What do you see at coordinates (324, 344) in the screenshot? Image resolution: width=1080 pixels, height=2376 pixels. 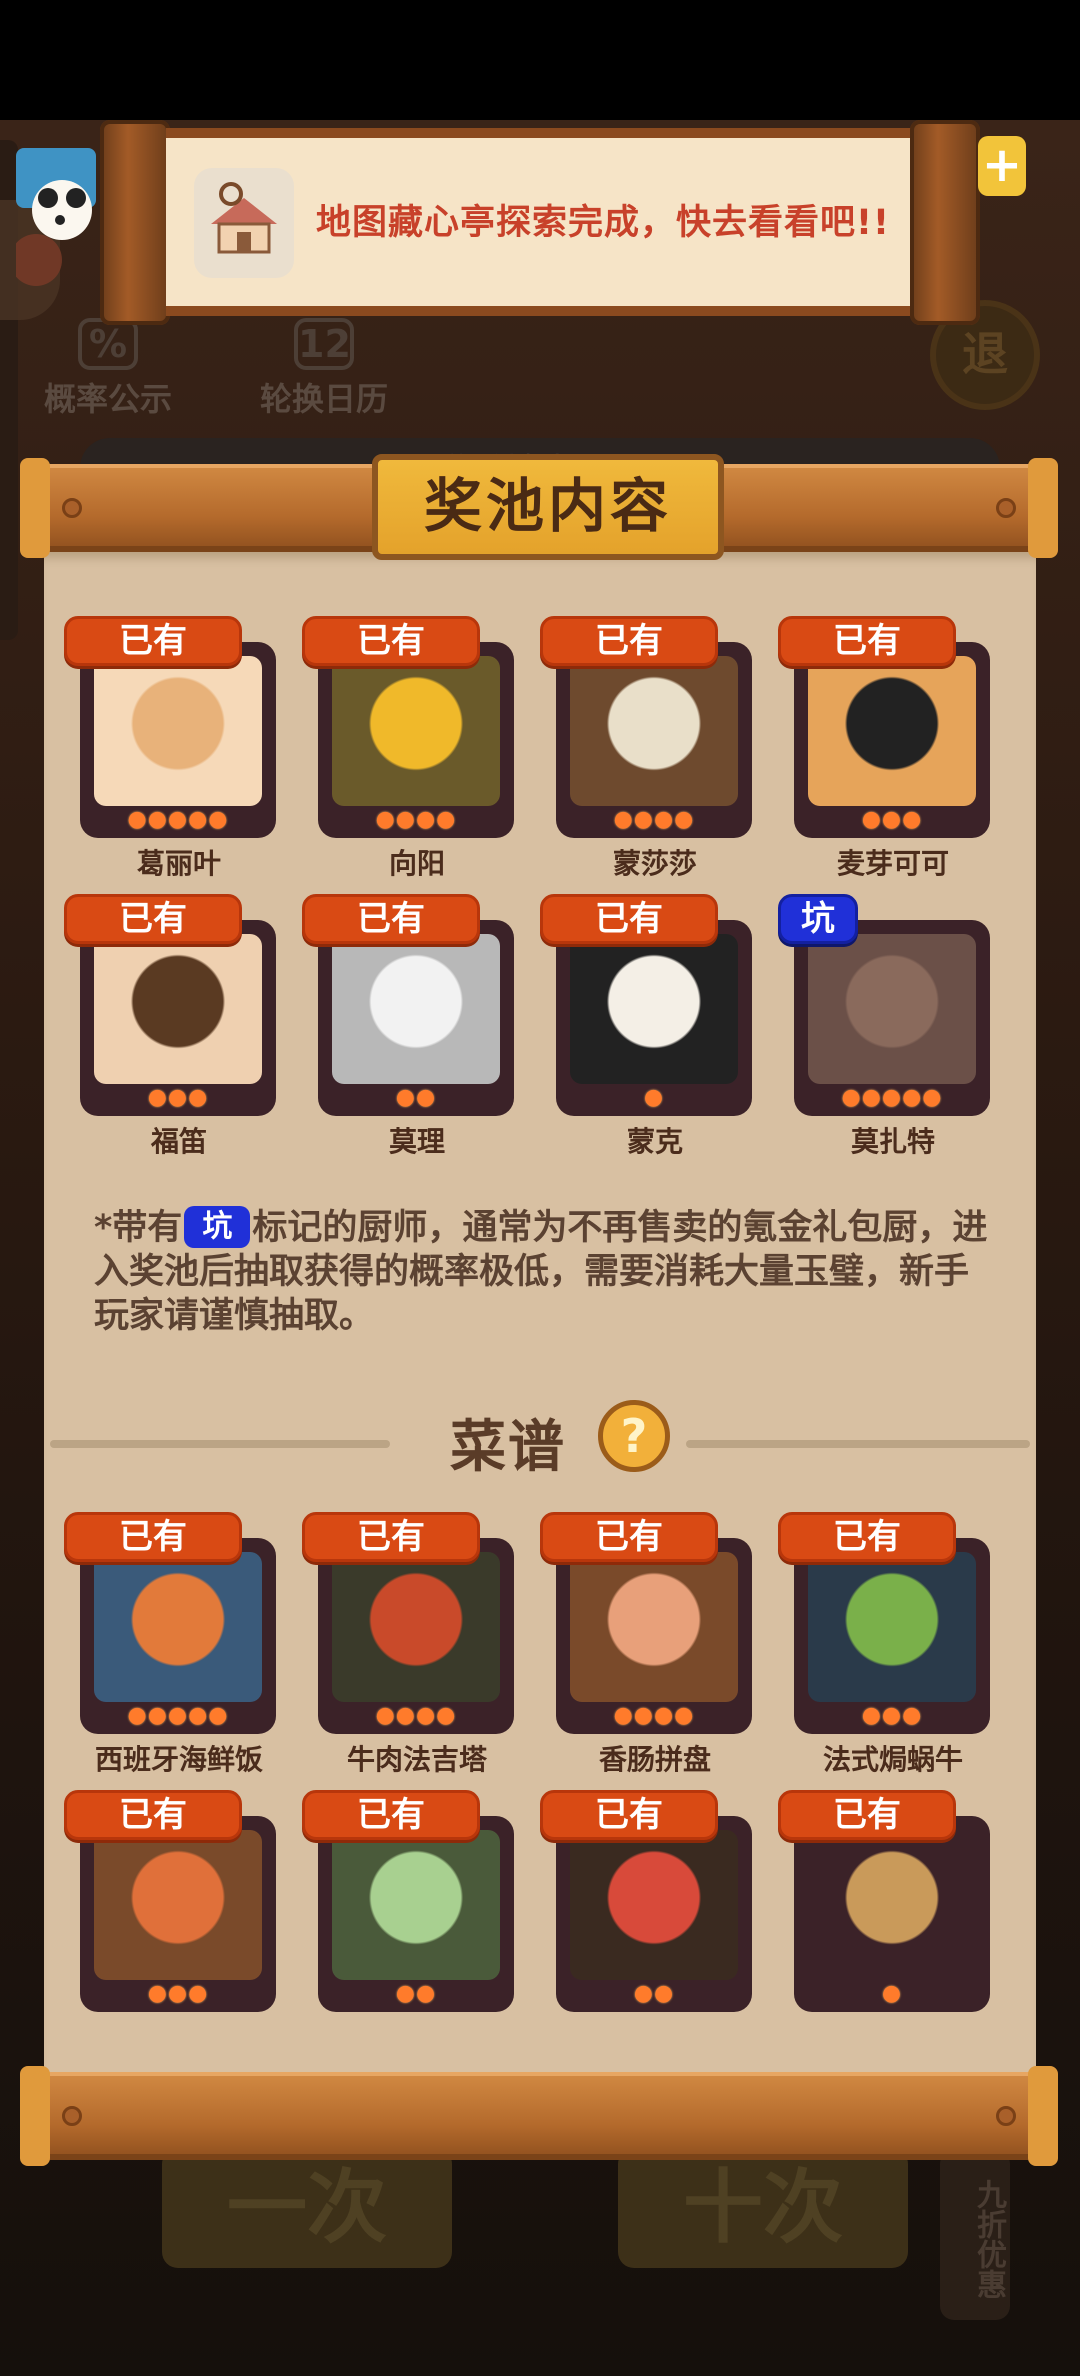 I see `calendar-icon: 12` at bounding box center [324, 344].